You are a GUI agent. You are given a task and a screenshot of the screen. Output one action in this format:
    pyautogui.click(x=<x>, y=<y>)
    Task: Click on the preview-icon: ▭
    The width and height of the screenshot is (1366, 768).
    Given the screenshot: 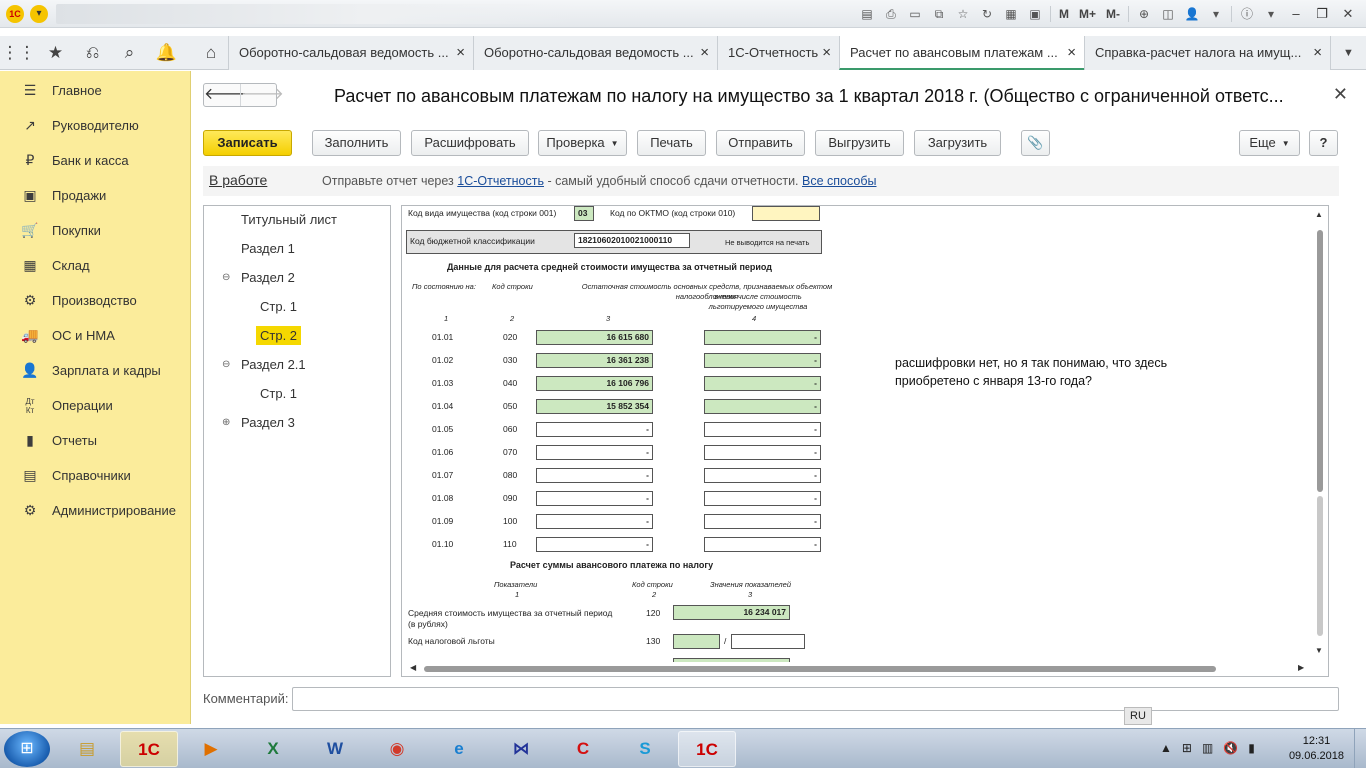 What is the action you would take?
    pyautogui.click(x=915, y=14)
    